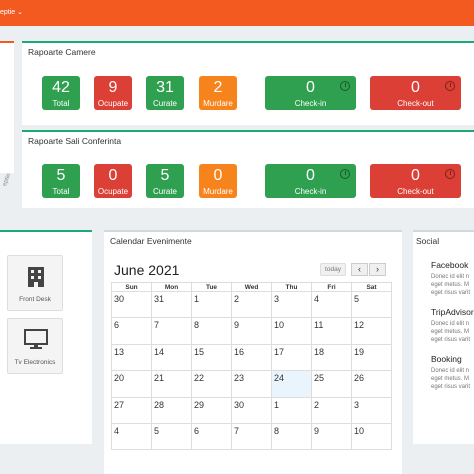 Image resolution: width=474 pixels, height=474 pixels. What do you see at coordinates (35, 283) in the screenshot?
I see `front-desk-device: Front Desk` at bounding box center [35, 283].